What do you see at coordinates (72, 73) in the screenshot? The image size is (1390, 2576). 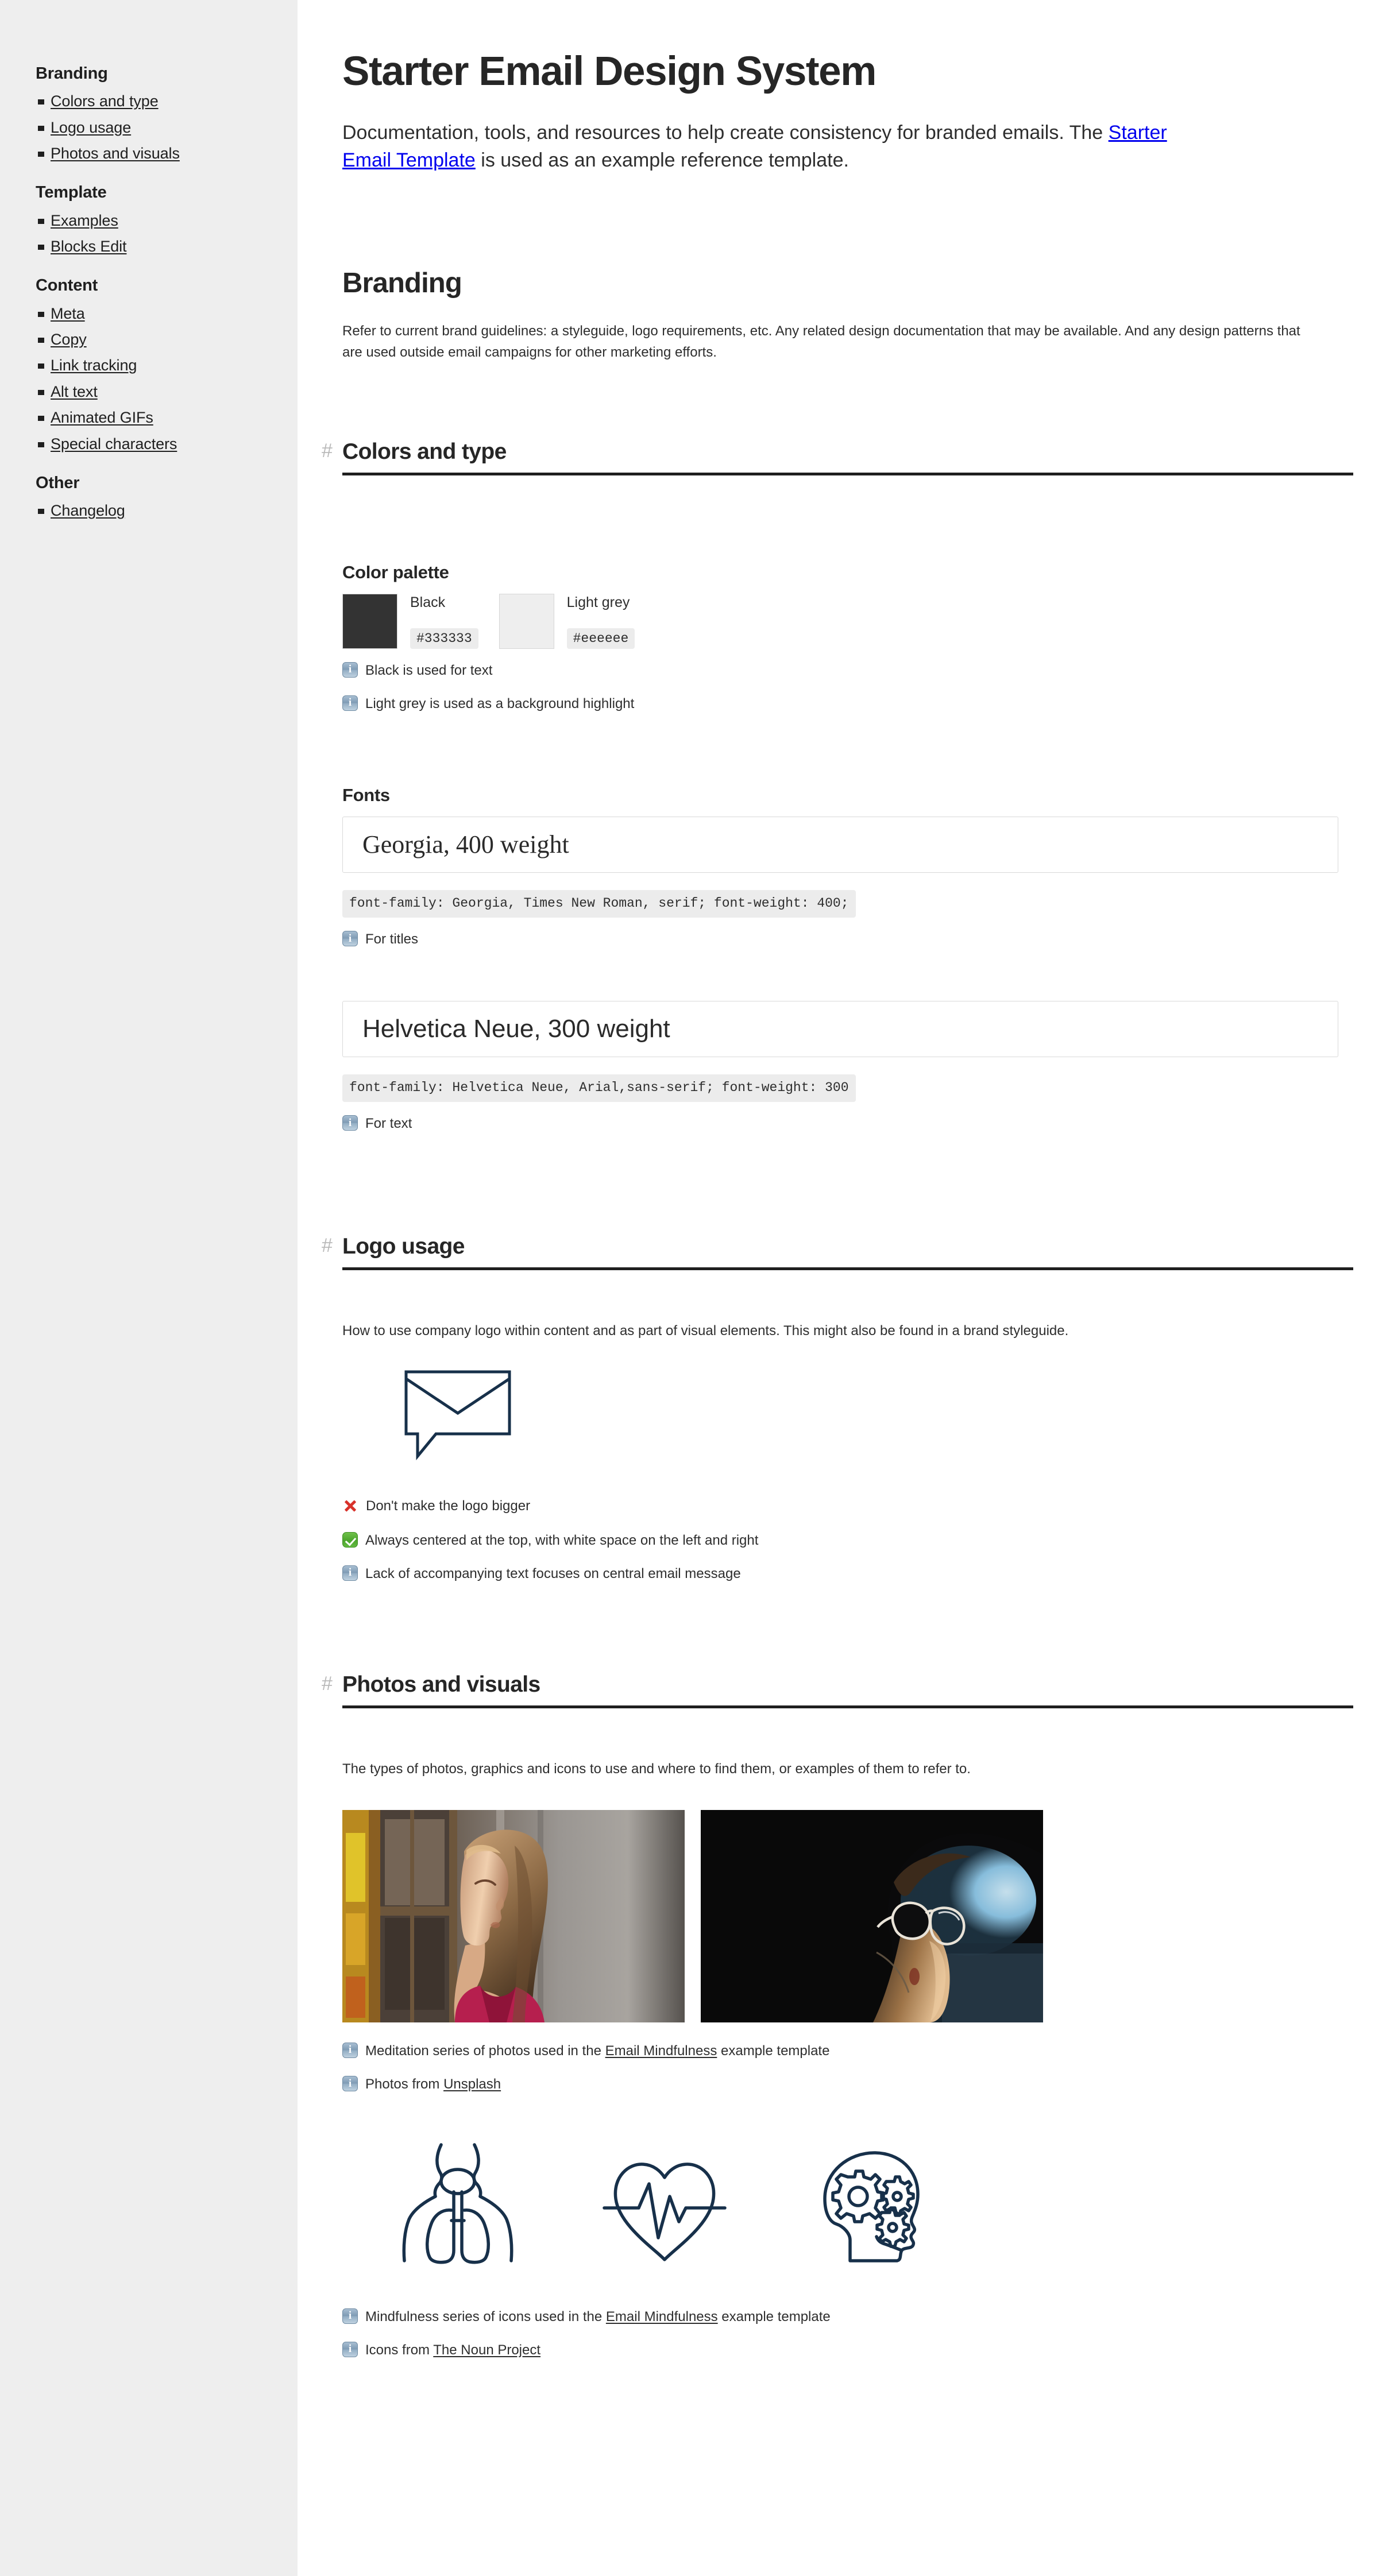 I see `sidebar-group-title: Branding` at bounding box center [72, 73].